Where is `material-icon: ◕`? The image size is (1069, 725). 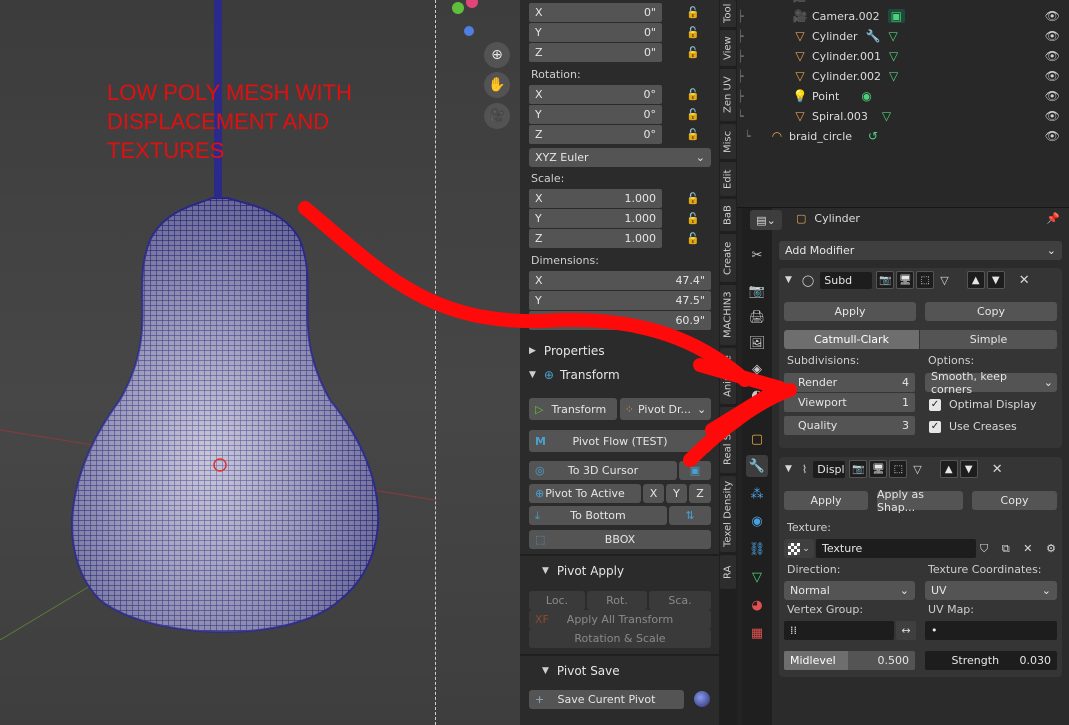
material-icon: ◕ is located at coordinates (757, 605).